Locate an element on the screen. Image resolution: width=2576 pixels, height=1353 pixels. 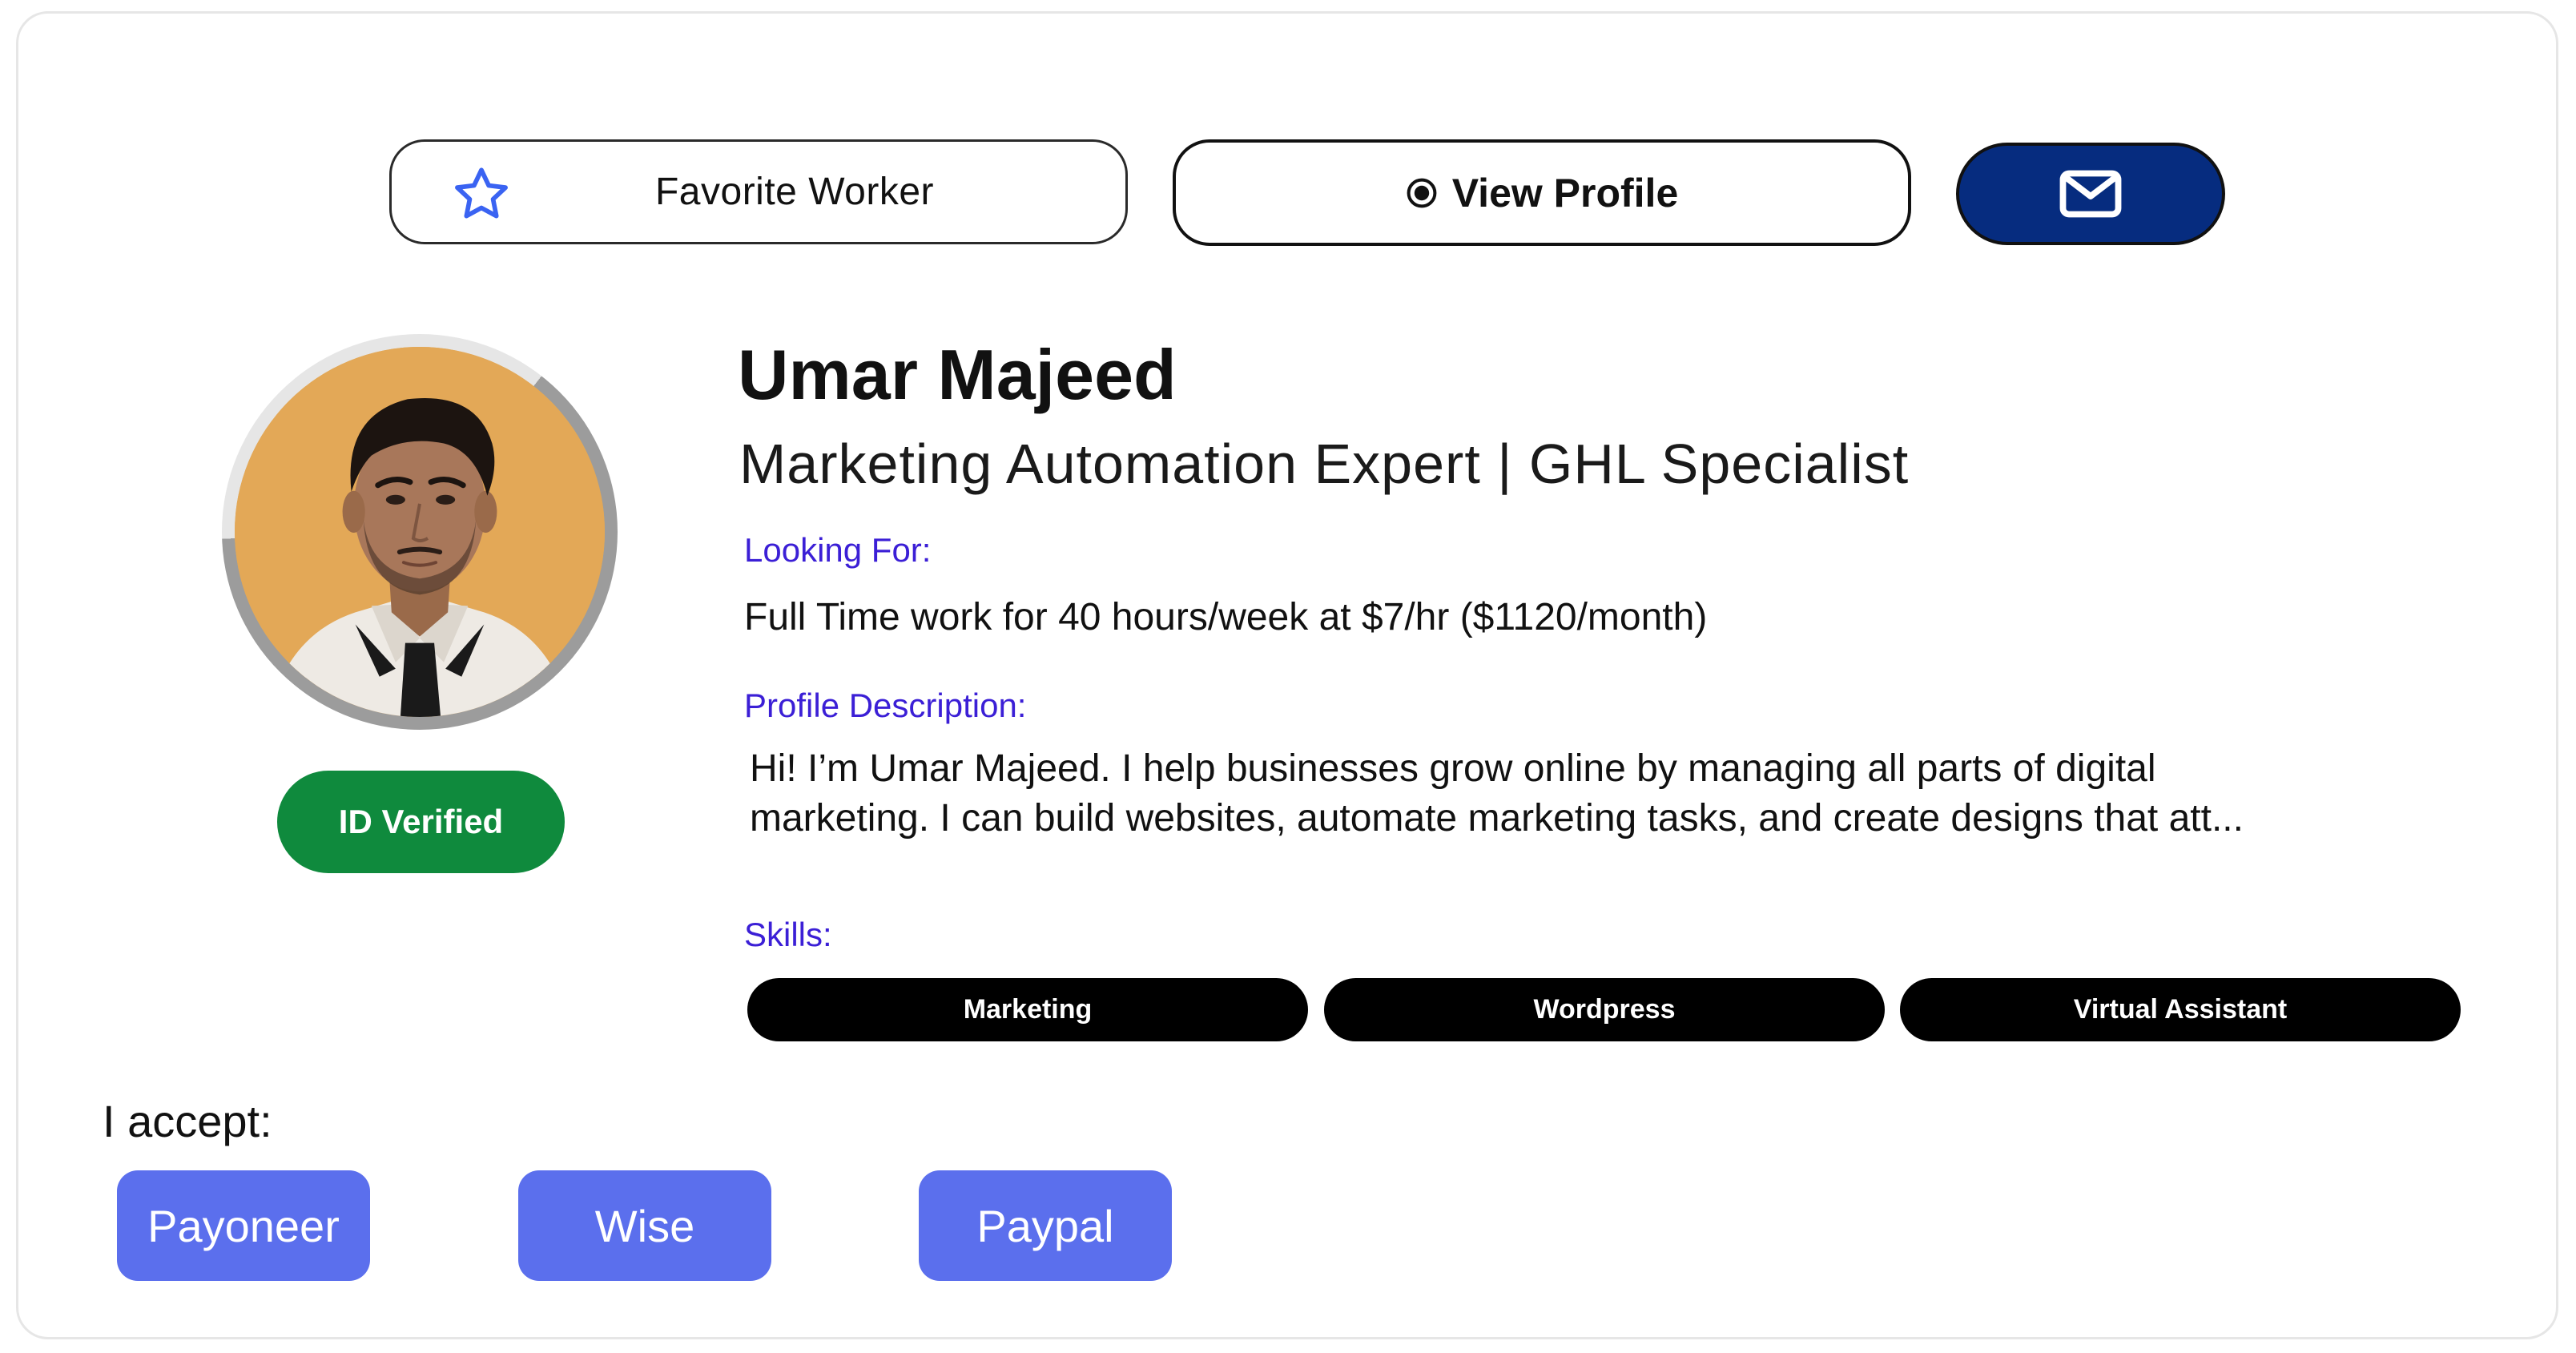
view-profile-button: View Profile is located at coordinates (1542, 192).